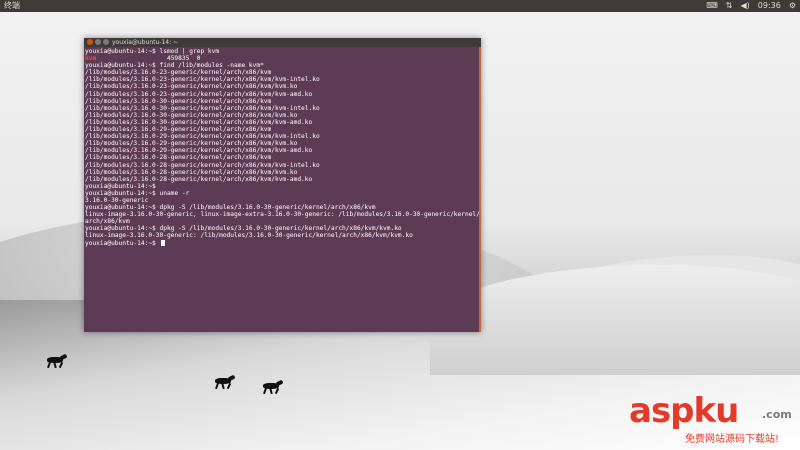 This screenshot has height=450, width=800. Describe the element at coordinates (684, 411) in the screenshot. I see `watermark-logo-text: aspku` at that location.